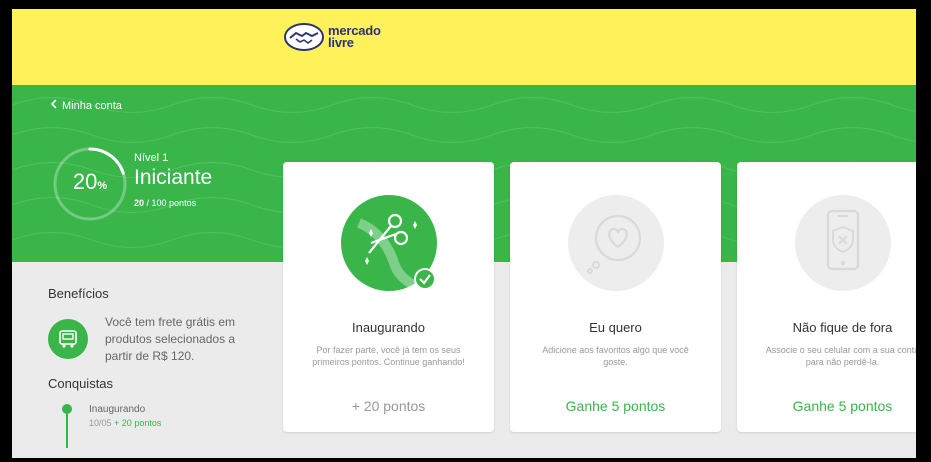 Image resolution: width=931 pixels, height=462 pixels. What do you see at coordinates (151, 158) in the screenshot?
I see `level-number: Nível 1` at bounding box center [151, 158].